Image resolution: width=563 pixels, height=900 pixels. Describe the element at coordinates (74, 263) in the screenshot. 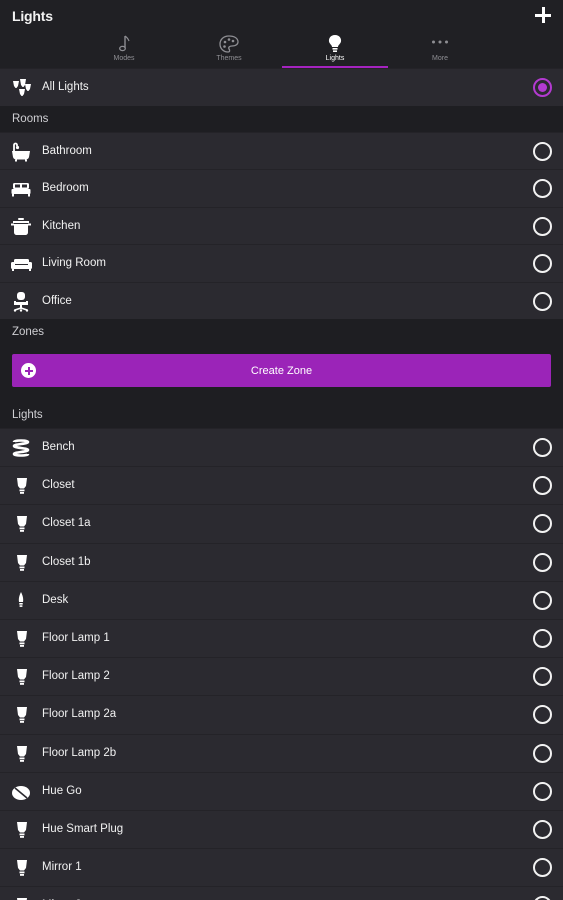

I see `room-label: Living Room` at that location.